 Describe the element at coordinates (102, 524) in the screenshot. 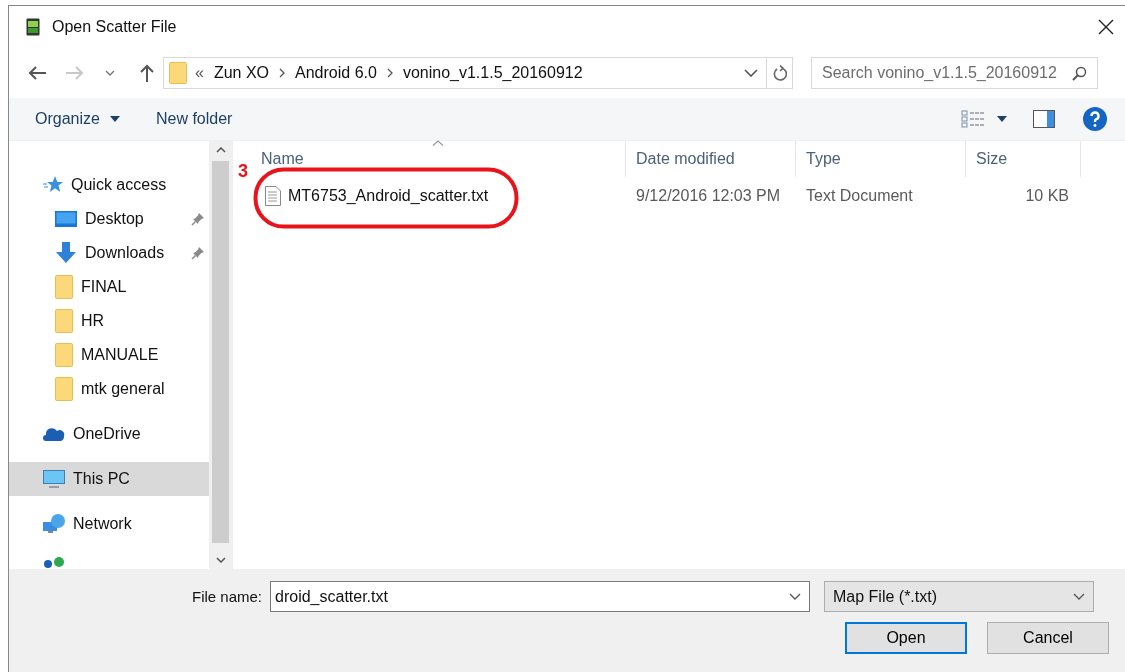

I see `sidebar-label: Network` at that location.